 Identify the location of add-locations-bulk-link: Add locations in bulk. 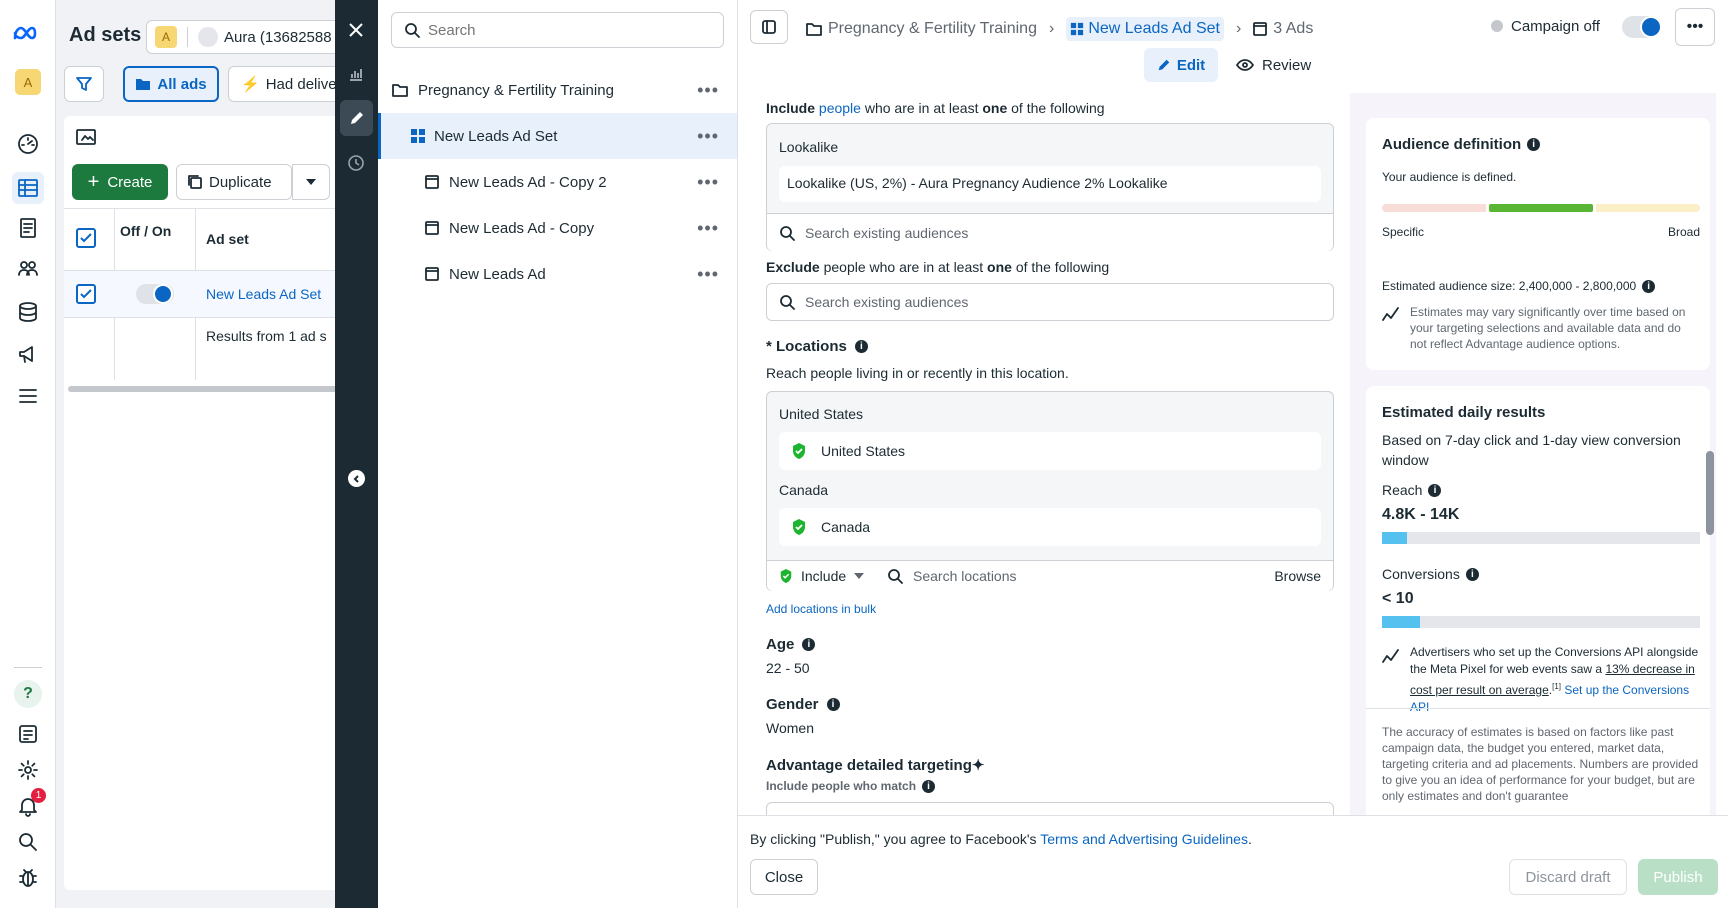
(821, 609).